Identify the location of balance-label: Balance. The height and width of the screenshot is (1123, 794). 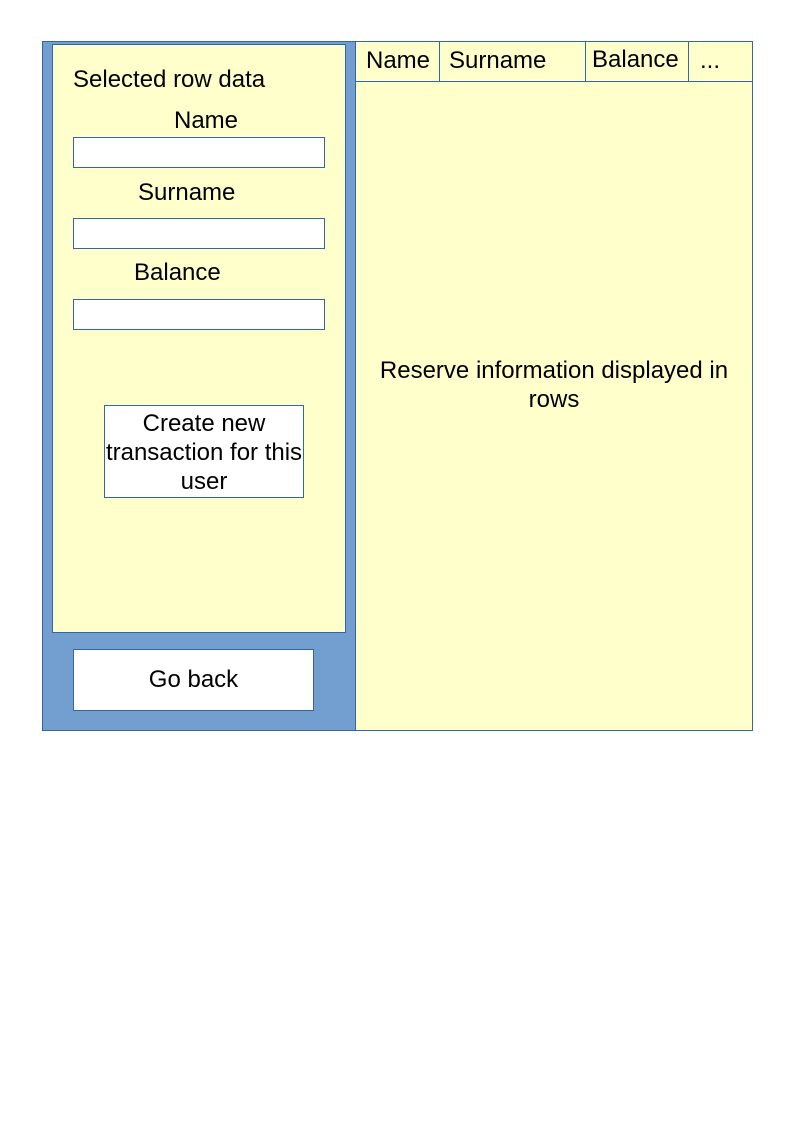
(177, 272).